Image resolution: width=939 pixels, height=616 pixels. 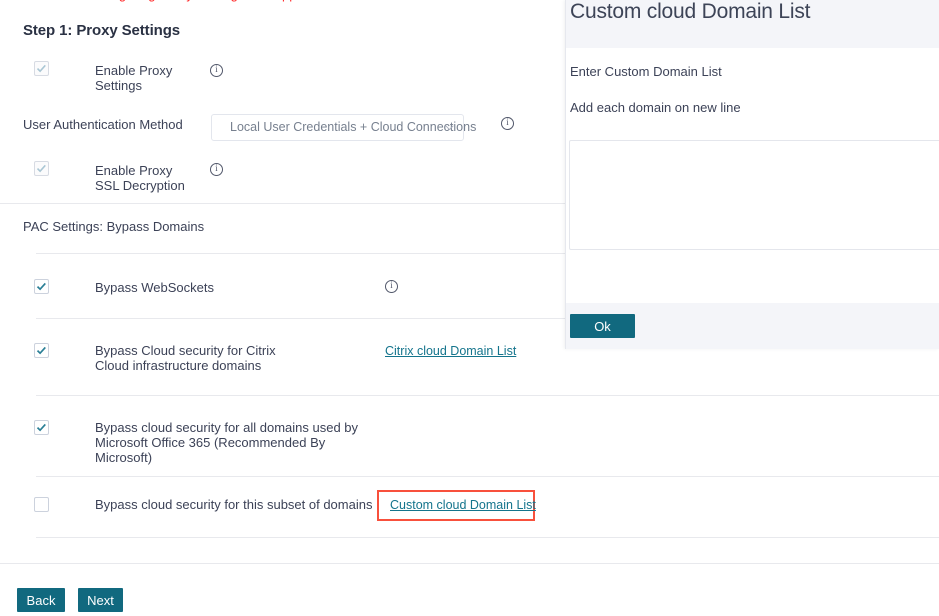 I want to click on divider-row-custom-bottom, so click(x=487, y=537).